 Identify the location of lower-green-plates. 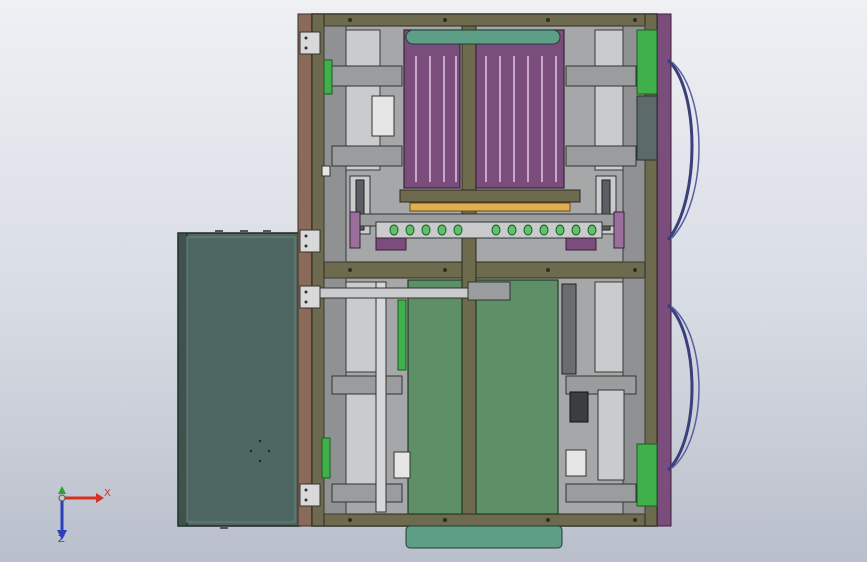
(484, 414).